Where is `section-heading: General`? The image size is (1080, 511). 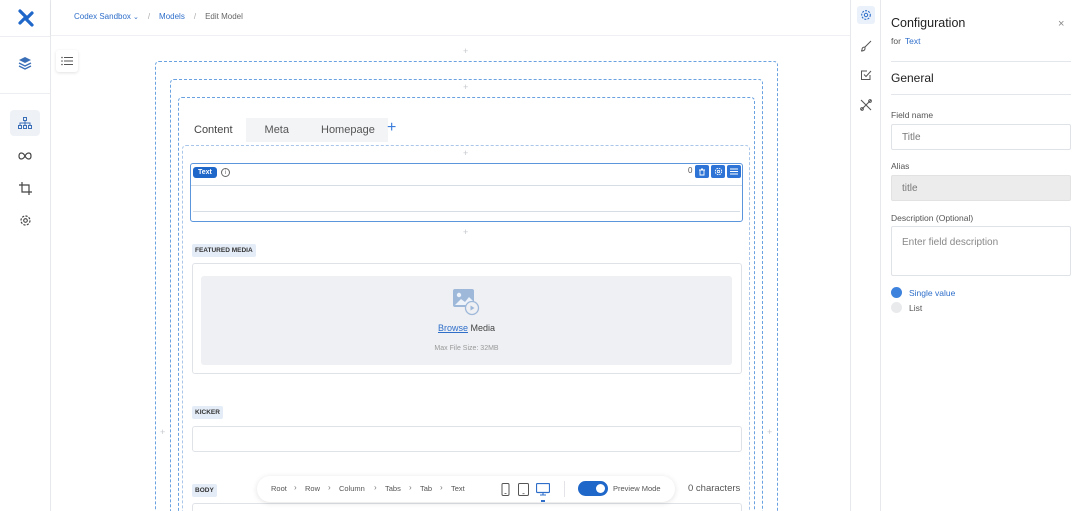
section-heading: General is located at coordinates (912, 78).